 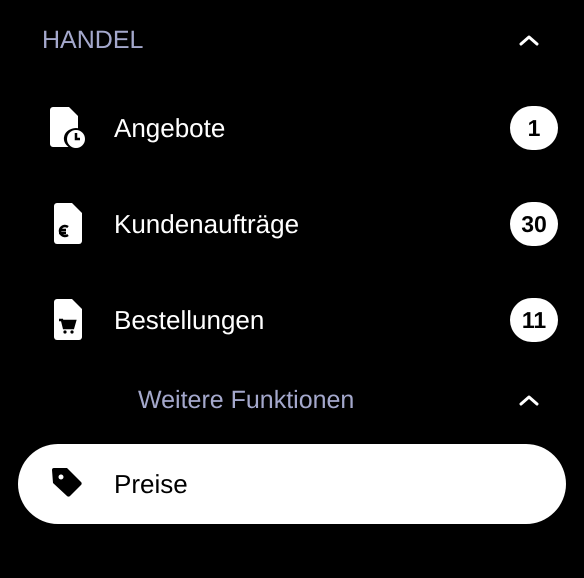 What do you see at coordinates (292, 40) in the screenshot?
I see `section-header: HANDEL` at bounding box center [292, 40].